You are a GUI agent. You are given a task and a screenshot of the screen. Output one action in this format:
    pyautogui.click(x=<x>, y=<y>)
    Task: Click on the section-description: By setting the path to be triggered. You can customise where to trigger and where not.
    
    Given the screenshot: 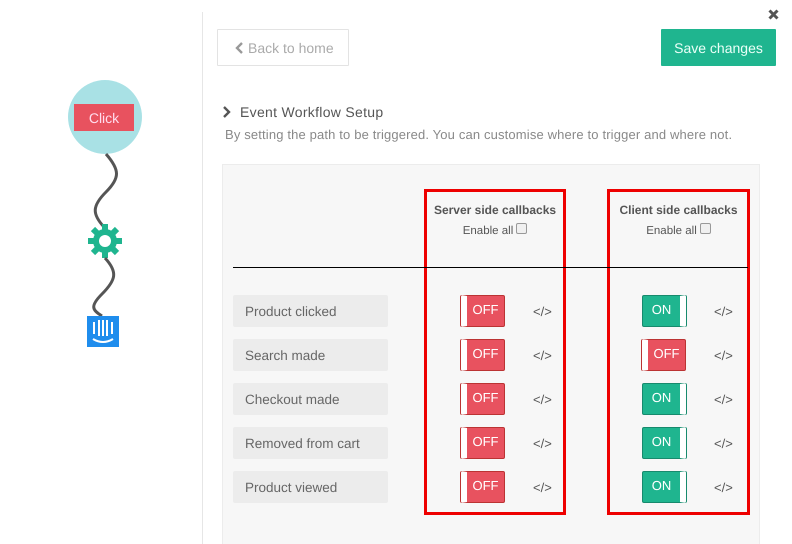 What is the action you would take?
    pyautogui.click(x=479, y=135)
    